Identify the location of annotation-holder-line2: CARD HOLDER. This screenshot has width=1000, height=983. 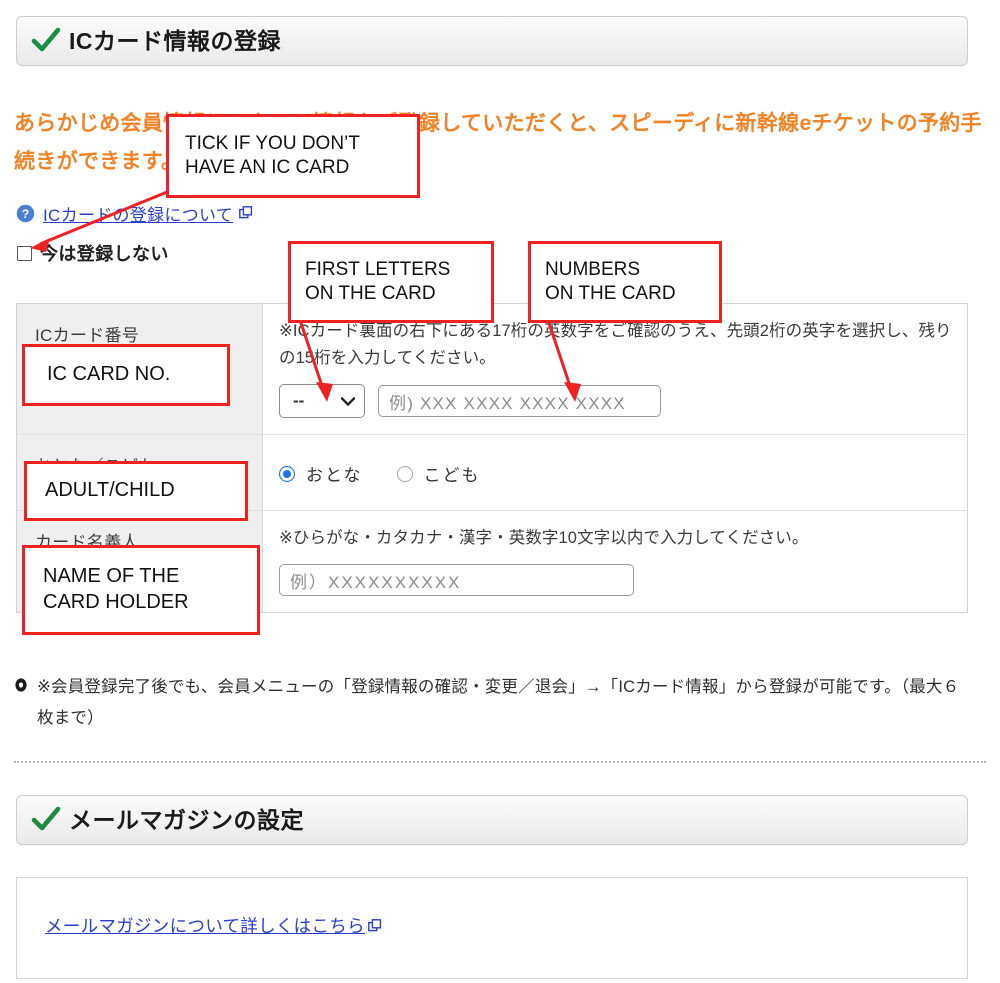
(116, 602).